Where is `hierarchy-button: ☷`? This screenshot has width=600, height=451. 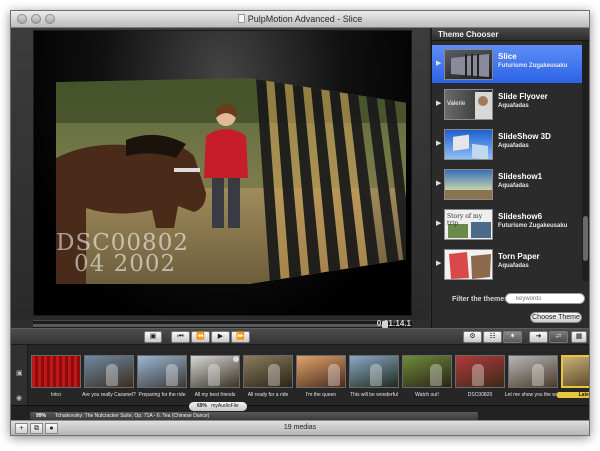 hierarchy-button: ☷ is located at coordinates (492, 337).